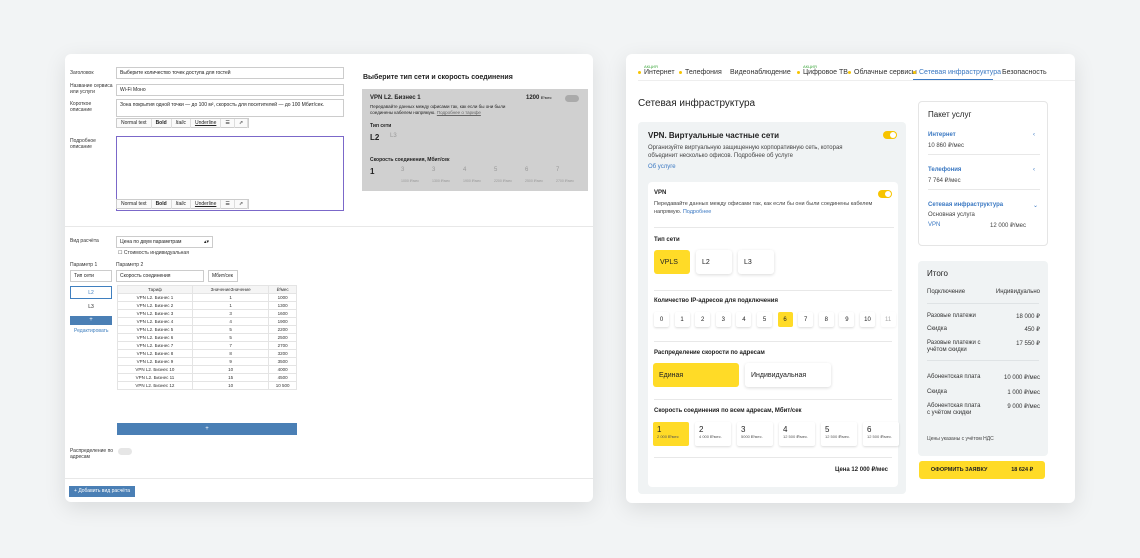  Describe the element at coordinates (155, 361) in the screenshot. I see `table-cell: VPN L2. Бизнес 9` at that location.